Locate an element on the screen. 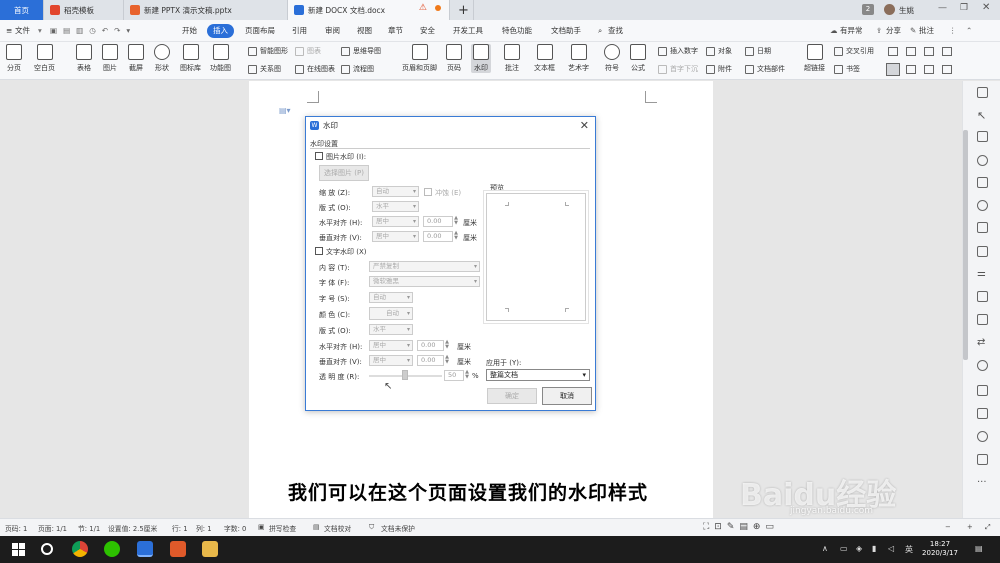 The width and height of the screenshot is (1000, 563). menu-review: 审阅 is located at coordinates (332, 31).